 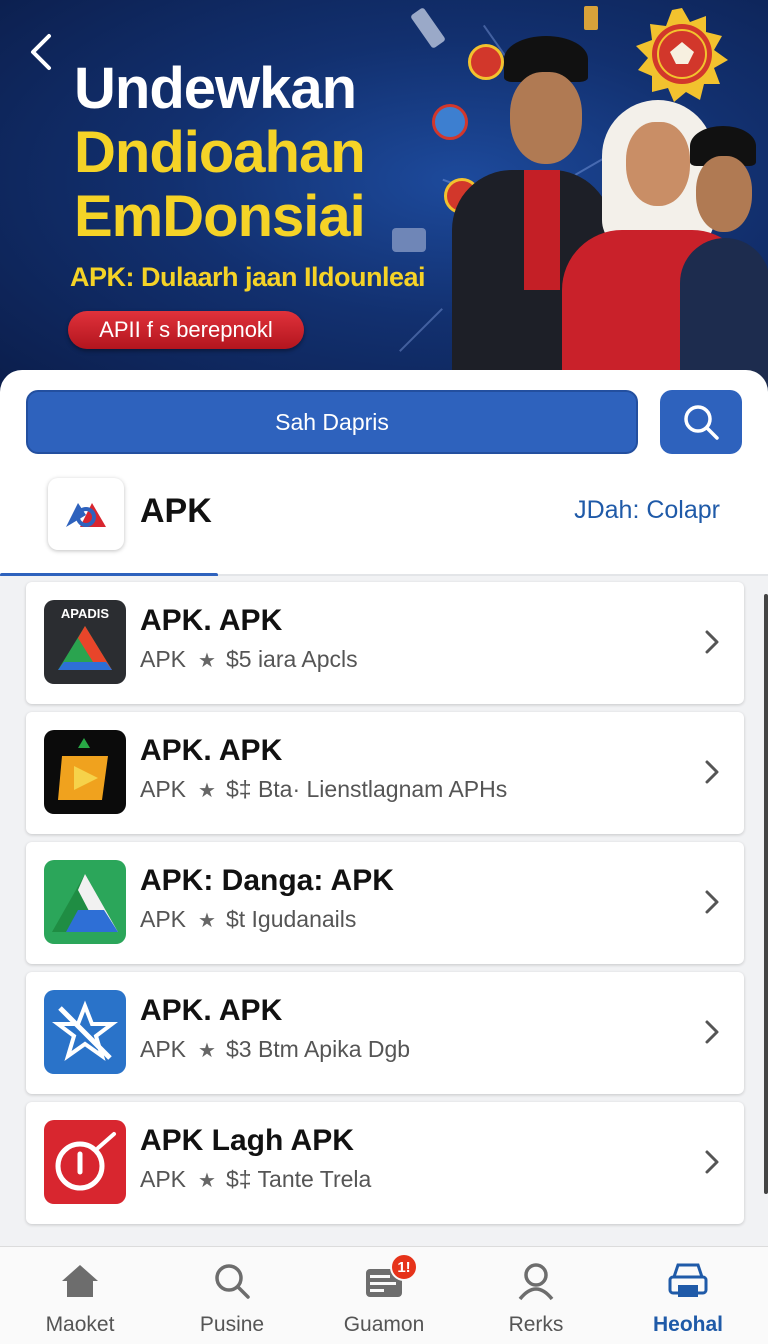 I want to click on search-input: Sah Dapris, so click(x=332, y=422).